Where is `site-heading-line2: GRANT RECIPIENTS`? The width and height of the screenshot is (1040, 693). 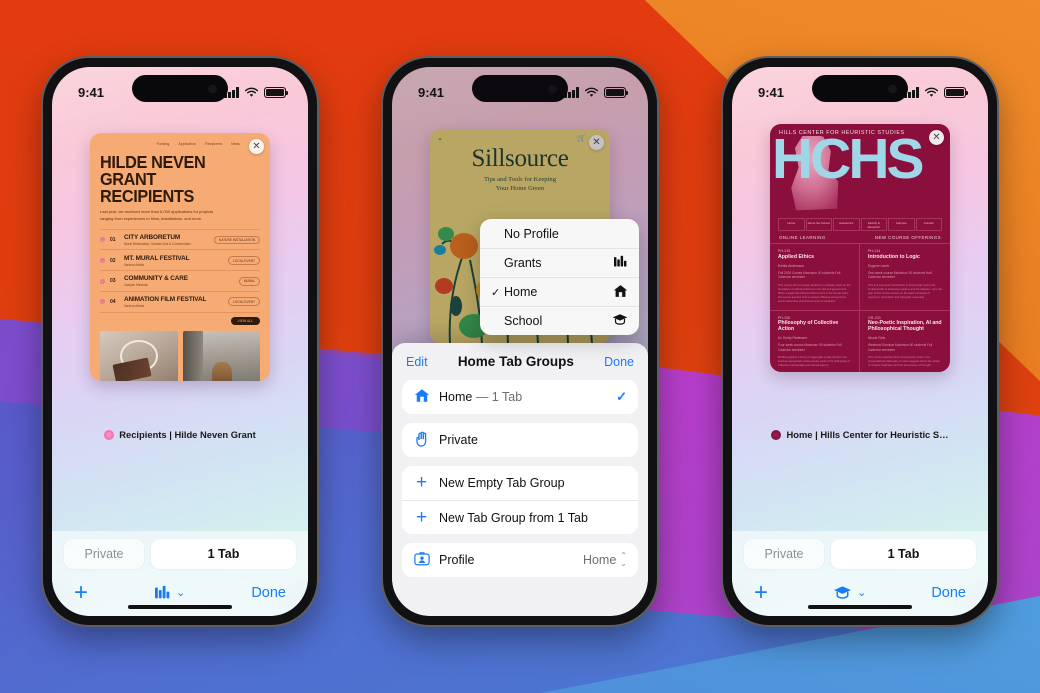 site-heading-line2: GRANT RECIPIENTS is located at coordinates (147, 187).